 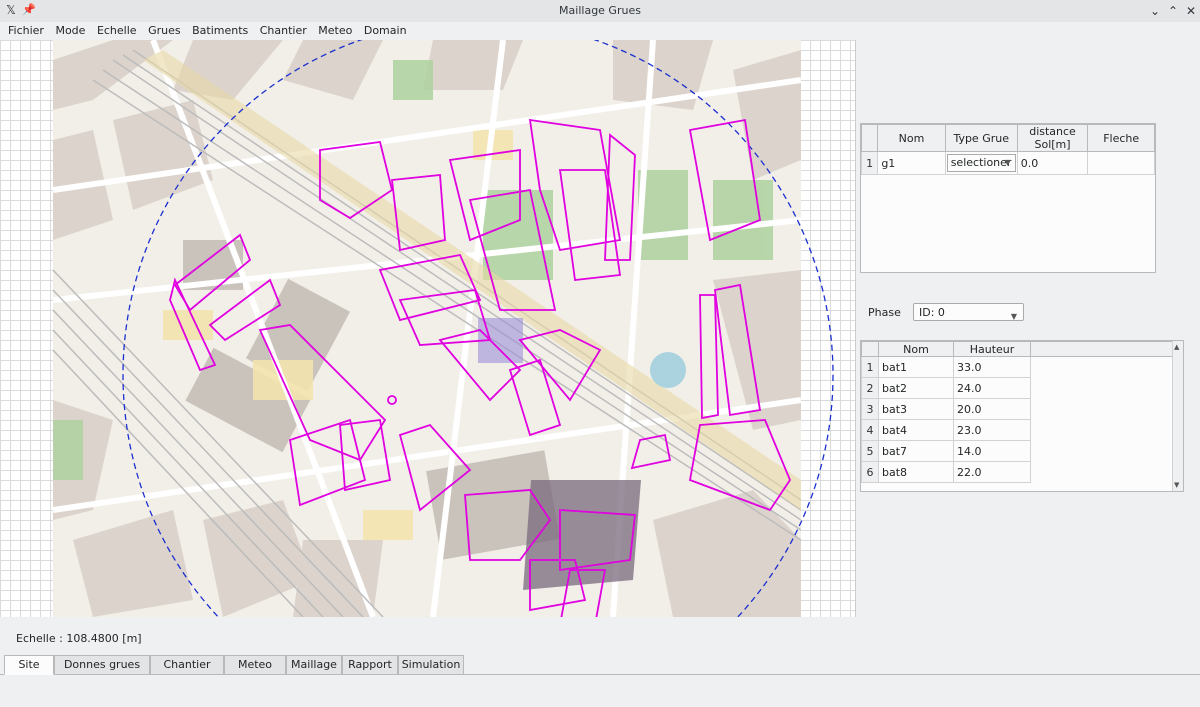 What do you see at coordinates (992, 430) in the screenshot?
I see `cell-hauteur: 23.0` at bounding box center [992, 430].